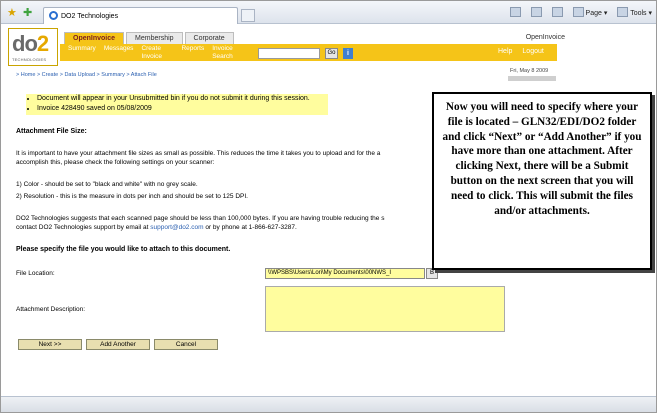  What do you see at coordinates (532, 51) in the screenshot?
I see `logout-link: Logout` at bounding box center [532, 51].